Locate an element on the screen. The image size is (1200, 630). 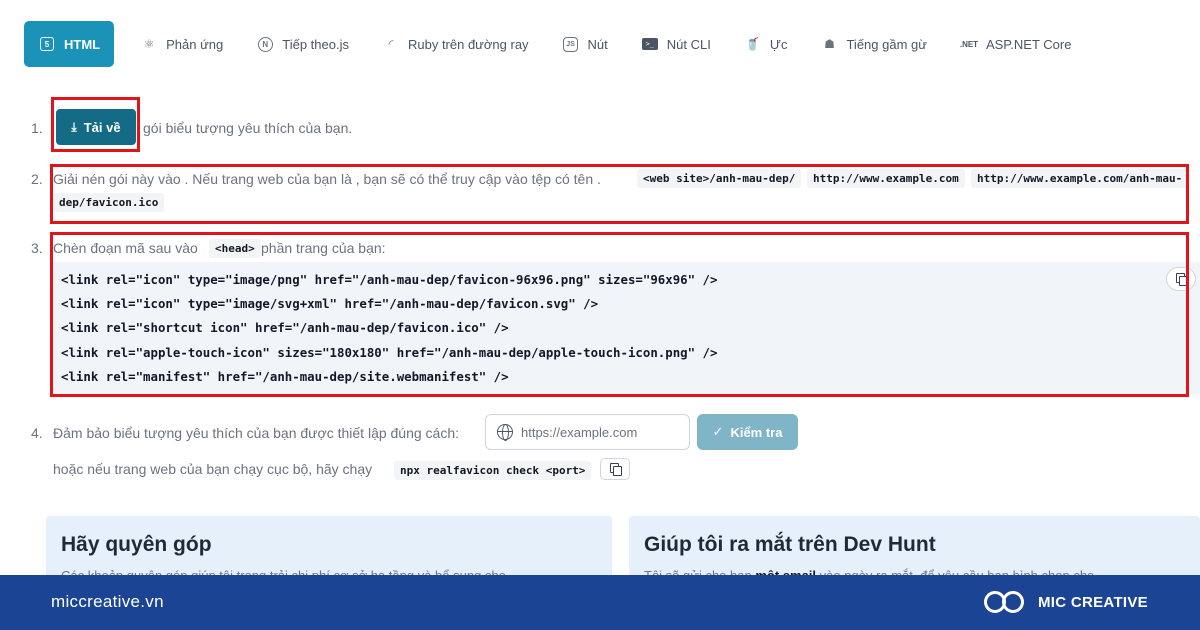
copy-command-button is located at coordinates (615, 469).